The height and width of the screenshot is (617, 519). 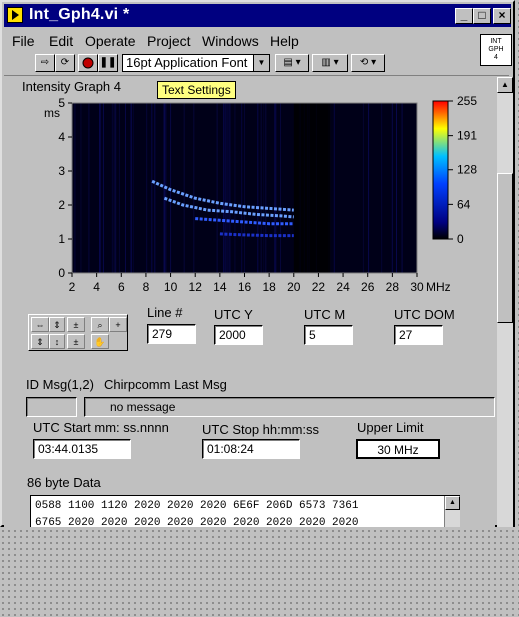 I want to click on colorbar-tick-label: 64, so click(x=464, y=204).